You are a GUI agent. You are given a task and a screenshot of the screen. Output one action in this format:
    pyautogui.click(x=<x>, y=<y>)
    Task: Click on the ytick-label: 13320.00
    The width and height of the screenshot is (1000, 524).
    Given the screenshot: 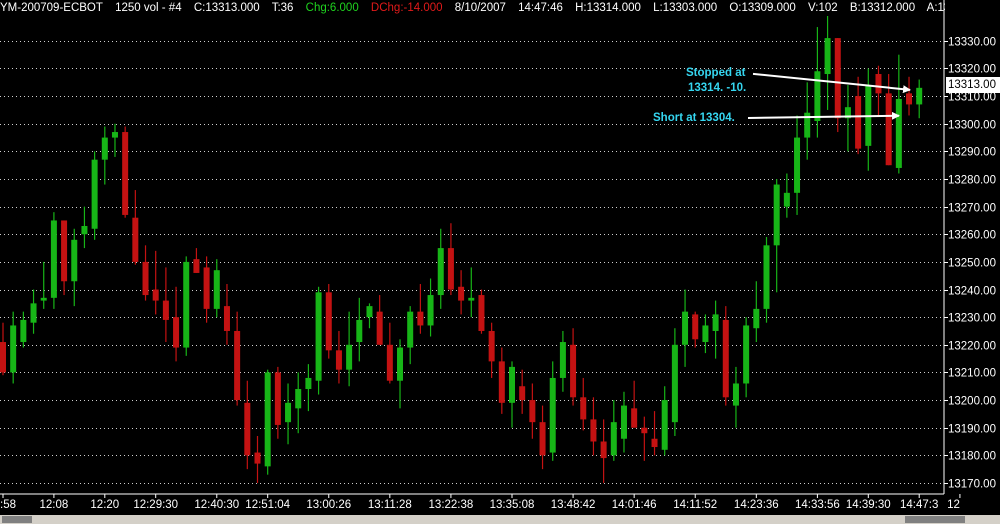 What is the action you would take?
    pyautogui.click(x=972, y=70)
    